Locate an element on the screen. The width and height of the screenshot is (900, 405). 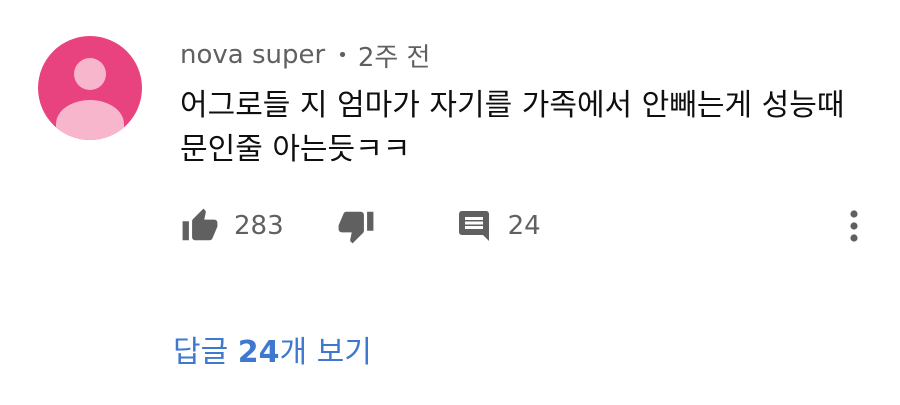
avatar is located at coordinates (90, 88).